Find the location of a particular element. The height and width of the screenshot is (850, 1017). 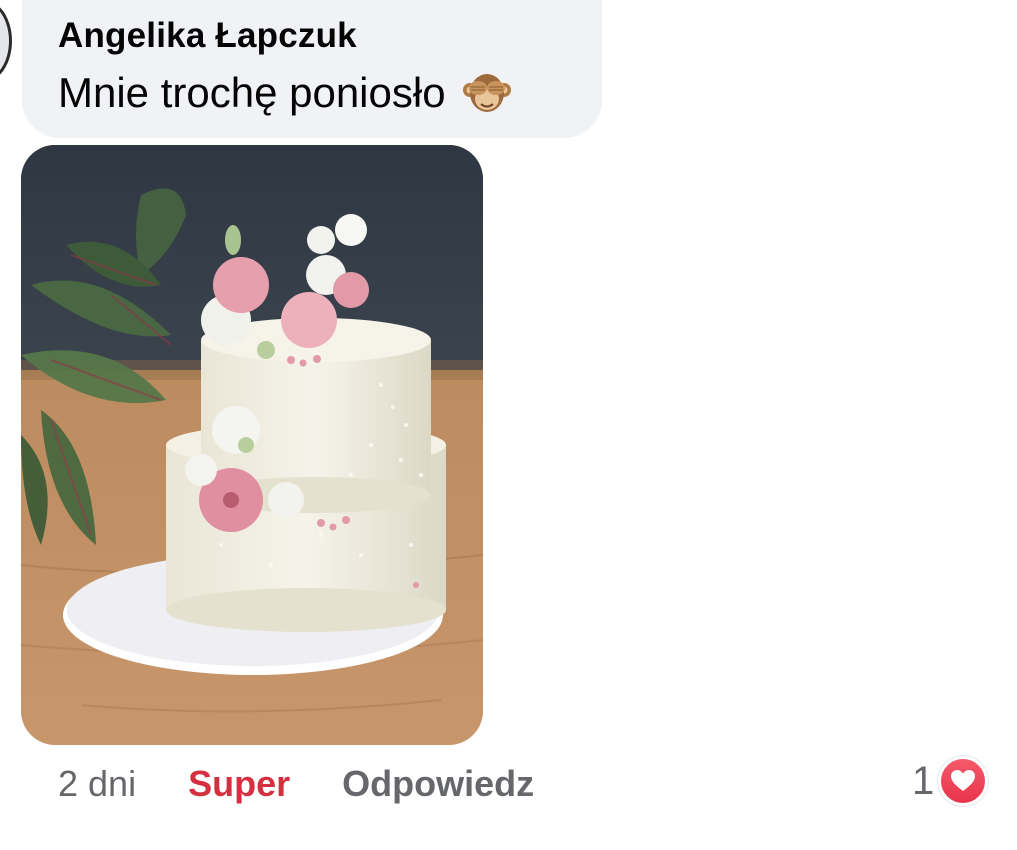

comment-text-row: Mnie trochę poniosło is located at coordinates (330, 93).